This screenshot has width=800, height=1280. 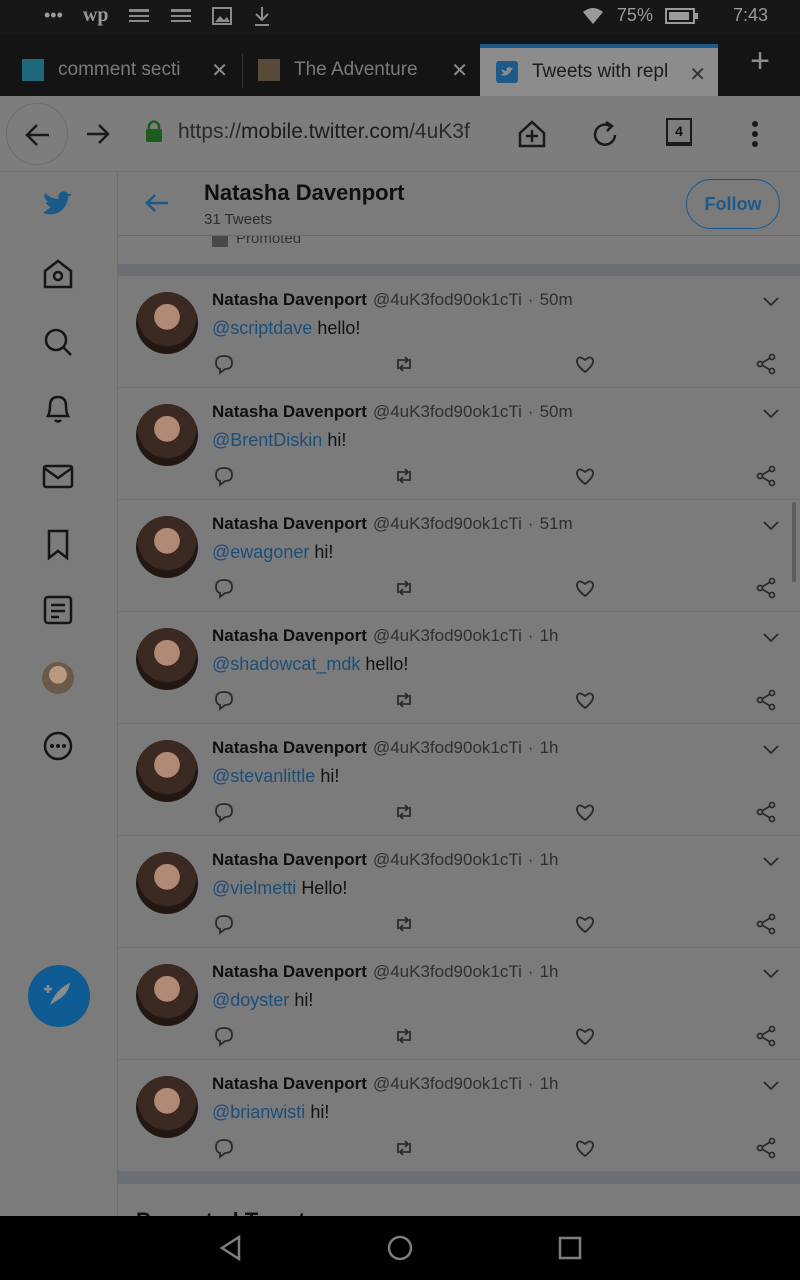 I want to click on tweet-mention-link: @brianwisti, so click(x=258, y=1112).